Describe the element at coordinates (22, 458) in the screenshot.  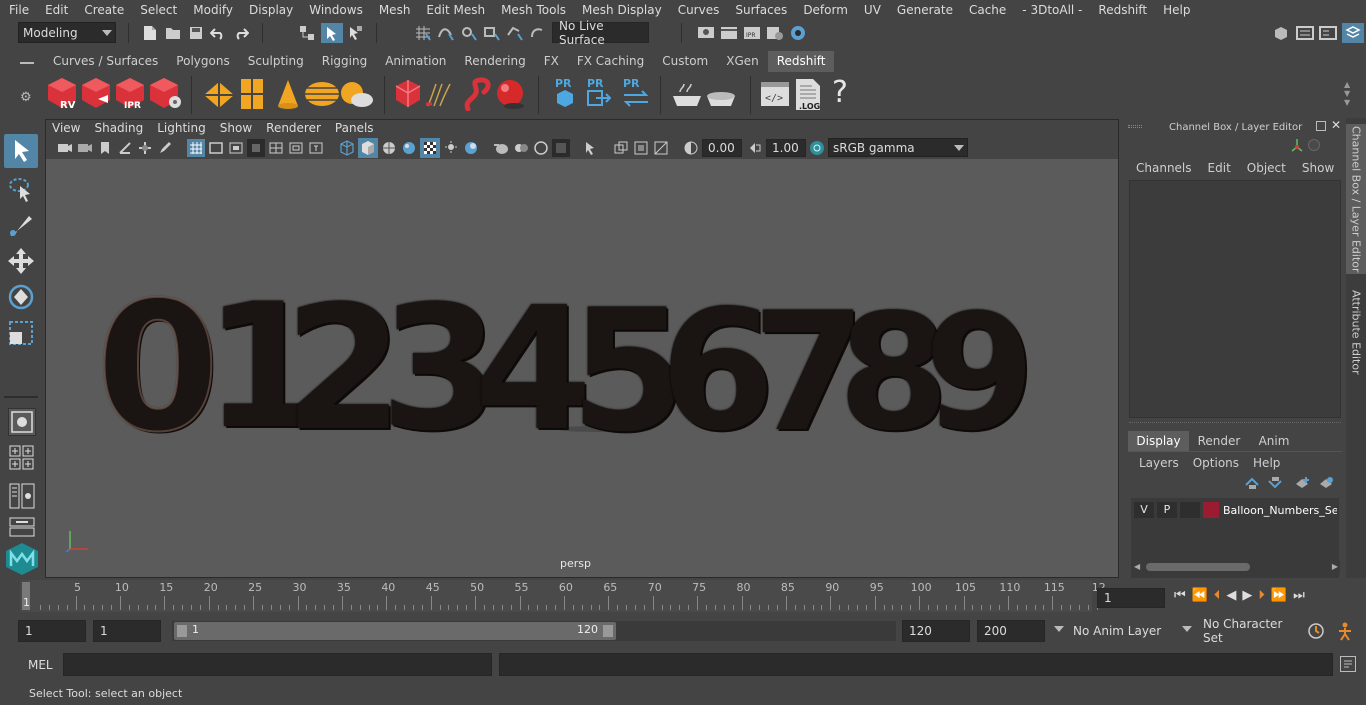
I see `four-view-layout-icon` at that location.